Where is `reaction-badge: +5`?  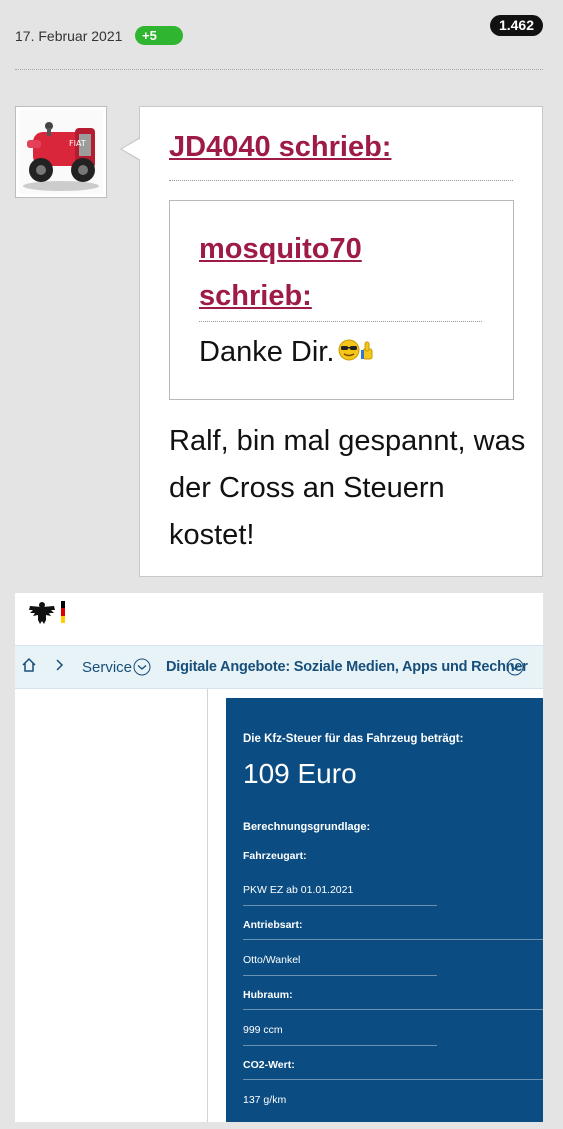
reaction-badge: +5 is located at coordinates (159, 35).